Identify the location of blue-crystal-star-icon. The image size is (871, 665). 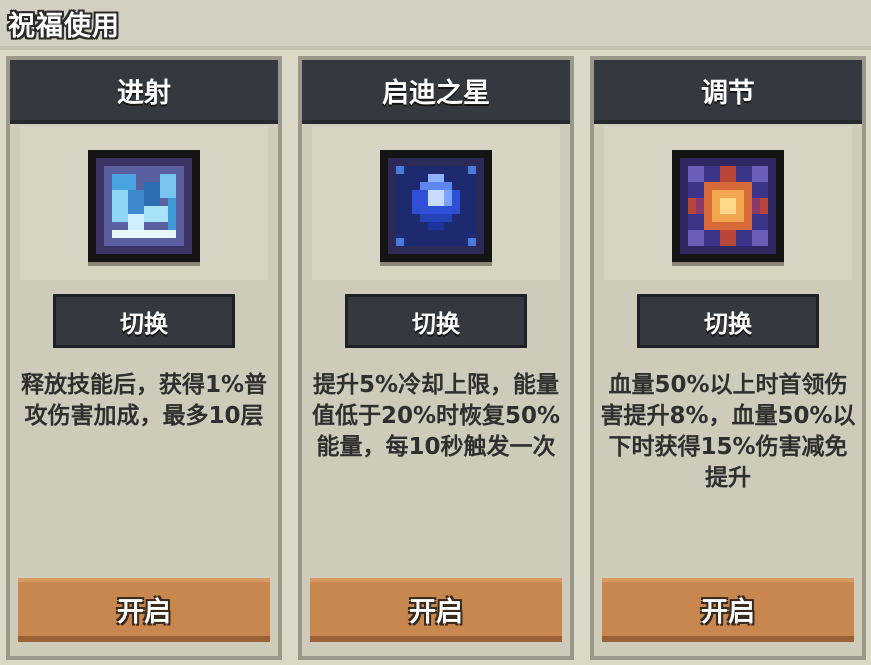
(436, 206).